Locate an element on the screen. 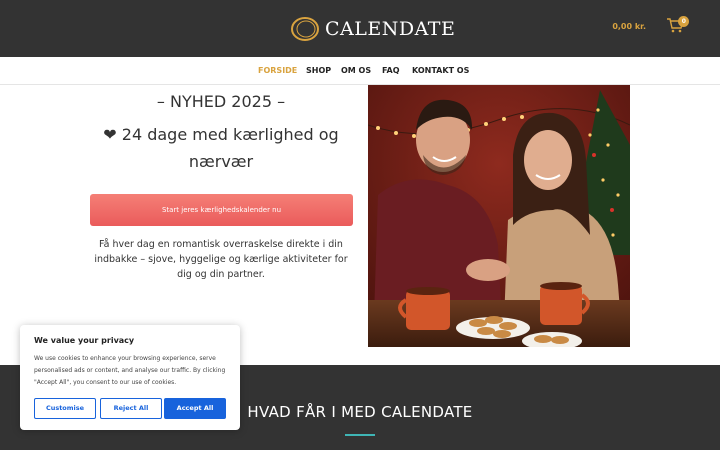 Image resolution: width=720 pixels, height=450 pixels. main-navigation: FORSIDE SHOP OM OS FAQ KONTAKT OS is located at coordinates (360, 71).